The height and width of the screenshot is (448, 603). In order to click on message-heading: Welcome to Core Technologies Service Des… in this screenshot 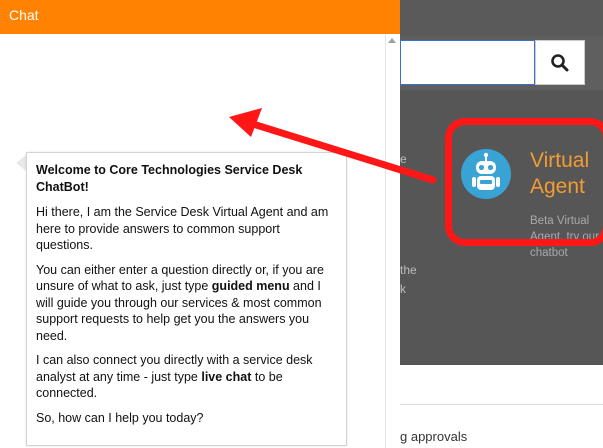, I will do `click(169, 178)`.